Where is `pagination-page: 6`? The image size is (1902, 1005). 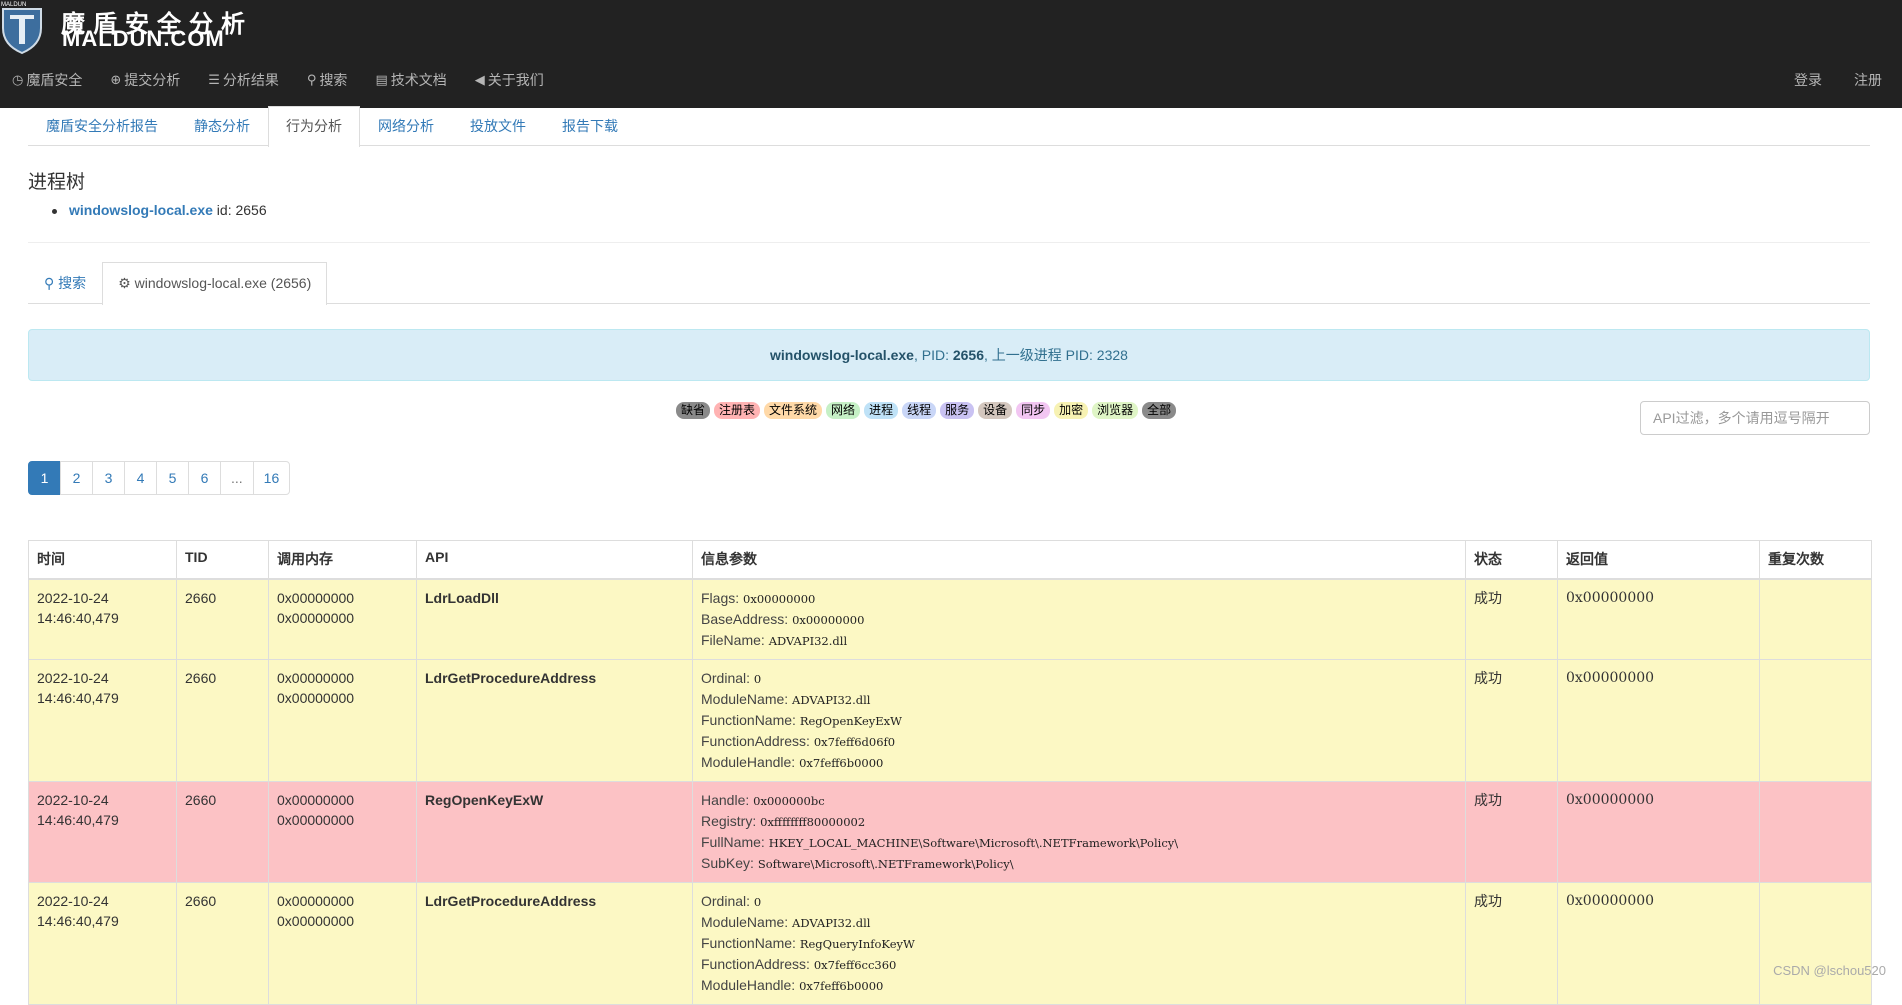 pagination-page: 6 is located at coordinates (204, 478).